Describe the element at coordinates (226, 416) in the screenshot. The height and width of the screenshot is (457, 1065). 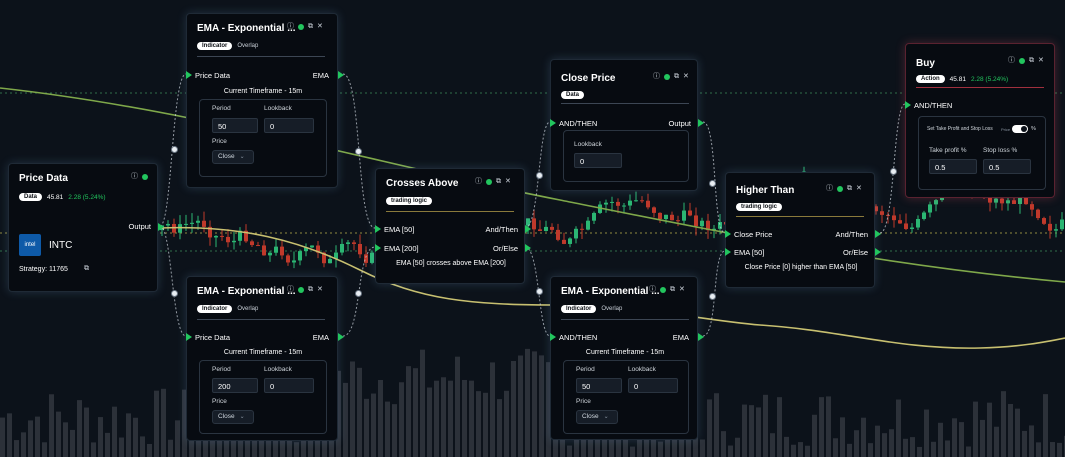
I see `price-select-value: Close` at that location.